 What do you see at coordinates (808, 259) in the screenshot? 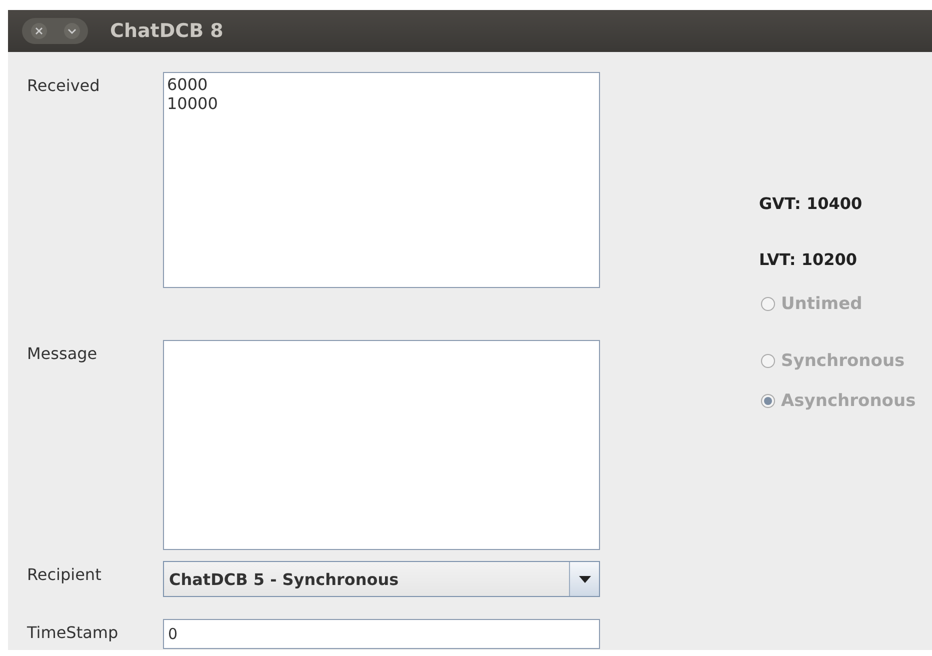
I see `lvt-label: LVT: 10200` at bounding box center [808, 259].